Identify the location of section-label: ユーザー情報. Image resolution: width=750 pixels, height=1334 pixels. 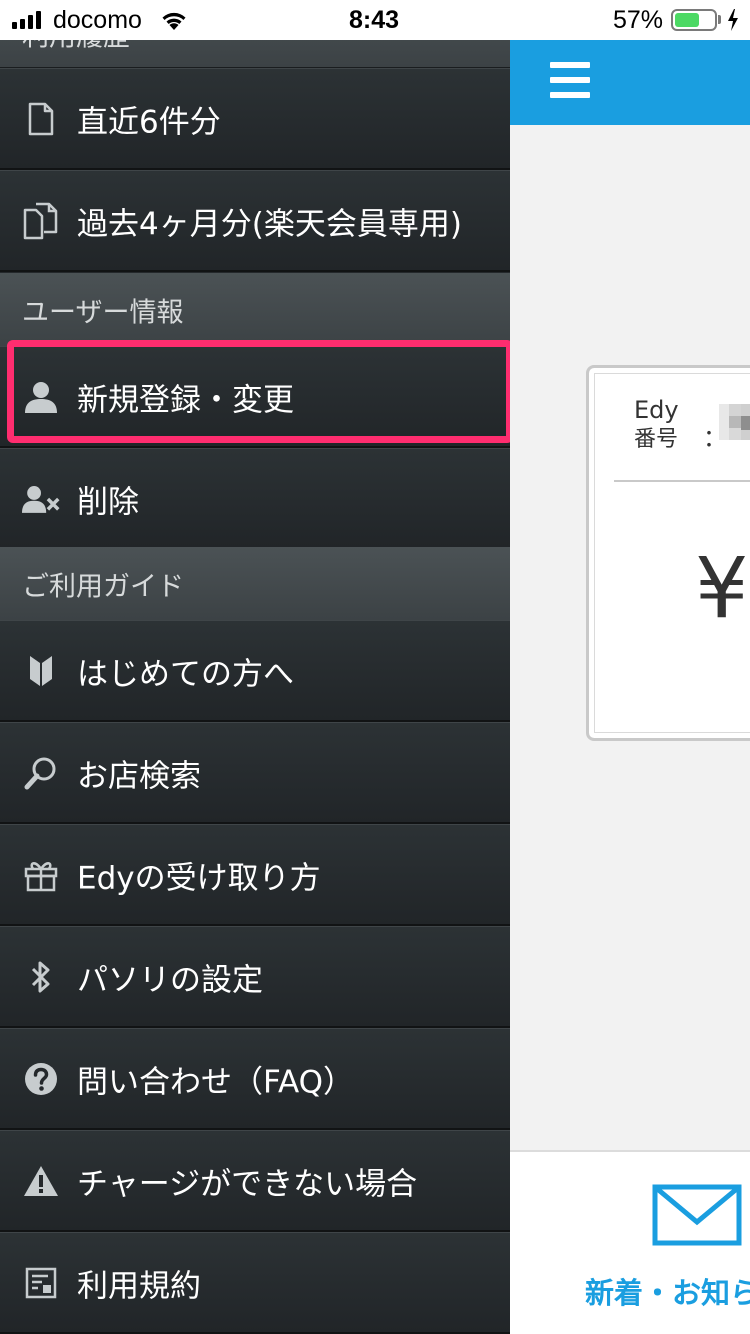
(103, 312).